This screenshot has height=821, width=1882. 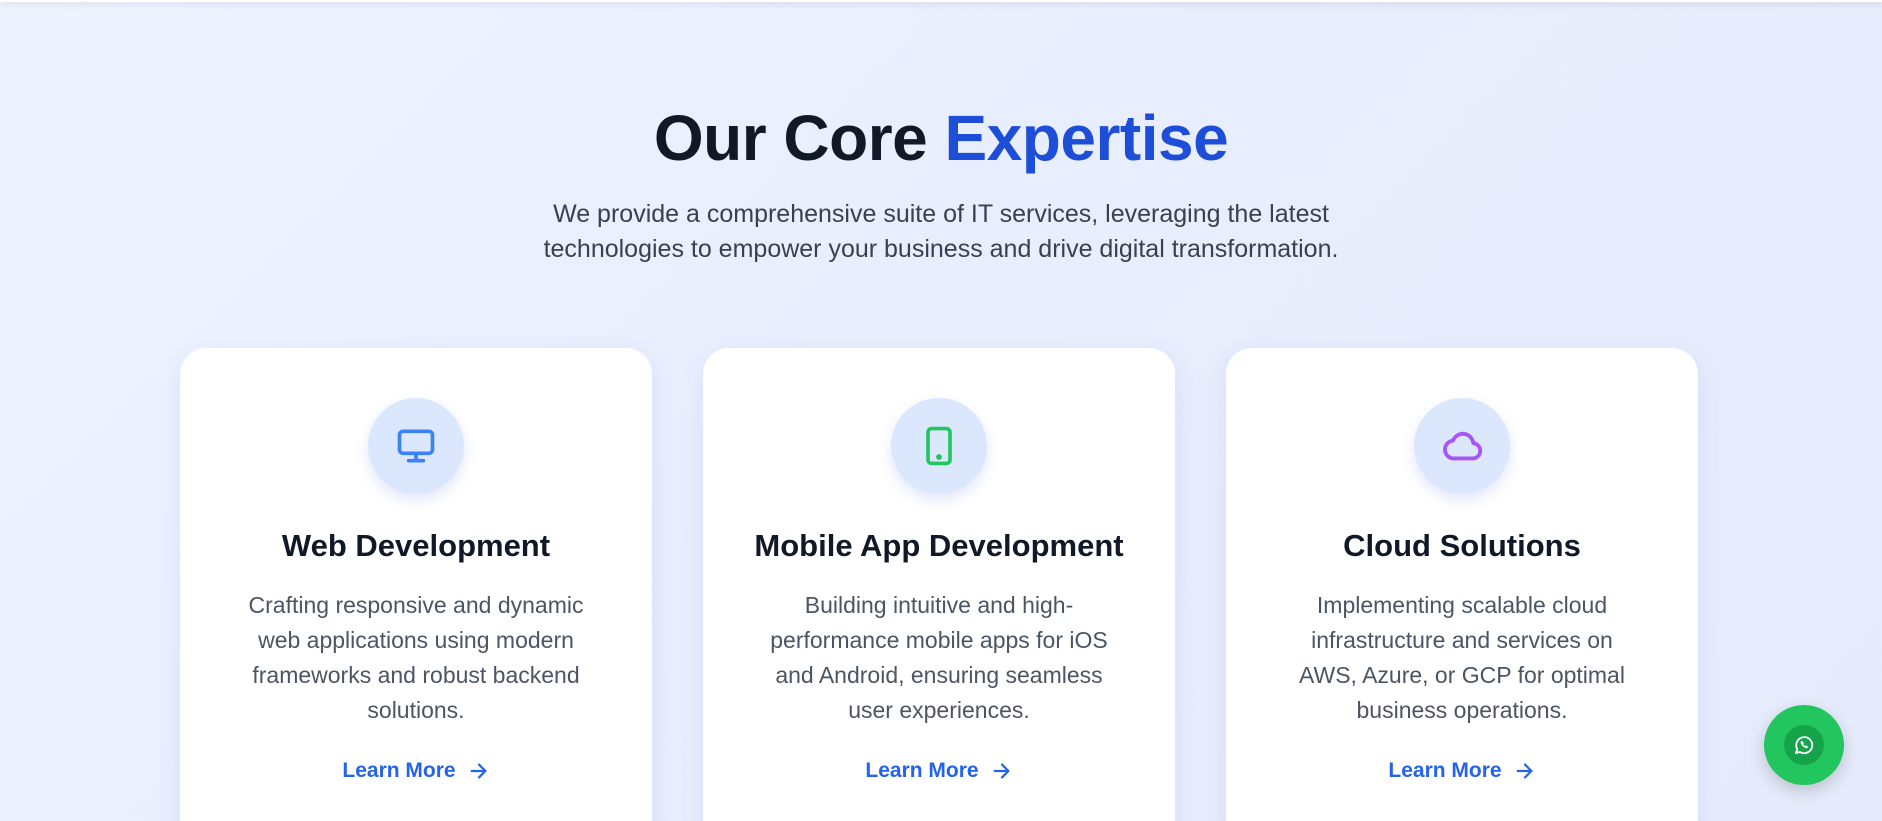 I want to click on header-bar-edge, so click(x=941, y=1).